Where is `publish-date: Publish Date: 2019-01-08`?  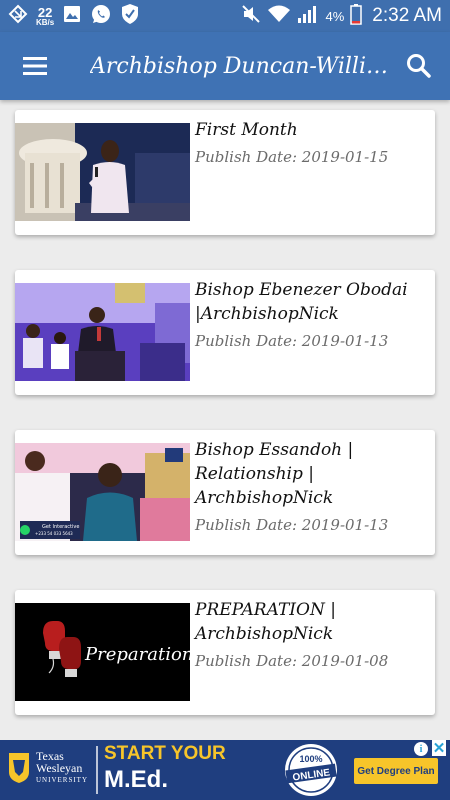 publish-date: Publish Date: 2019-01-08 is located at coordinates (292, 661).